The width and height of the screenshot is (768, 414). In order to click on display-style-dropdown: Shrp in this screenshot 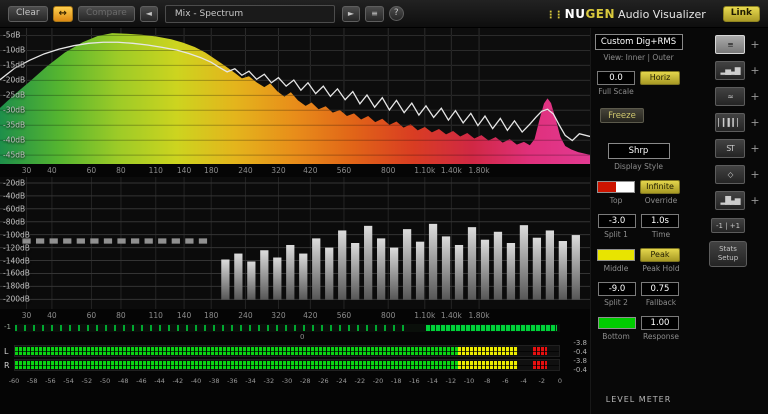, I will do `click(638, 151)`.